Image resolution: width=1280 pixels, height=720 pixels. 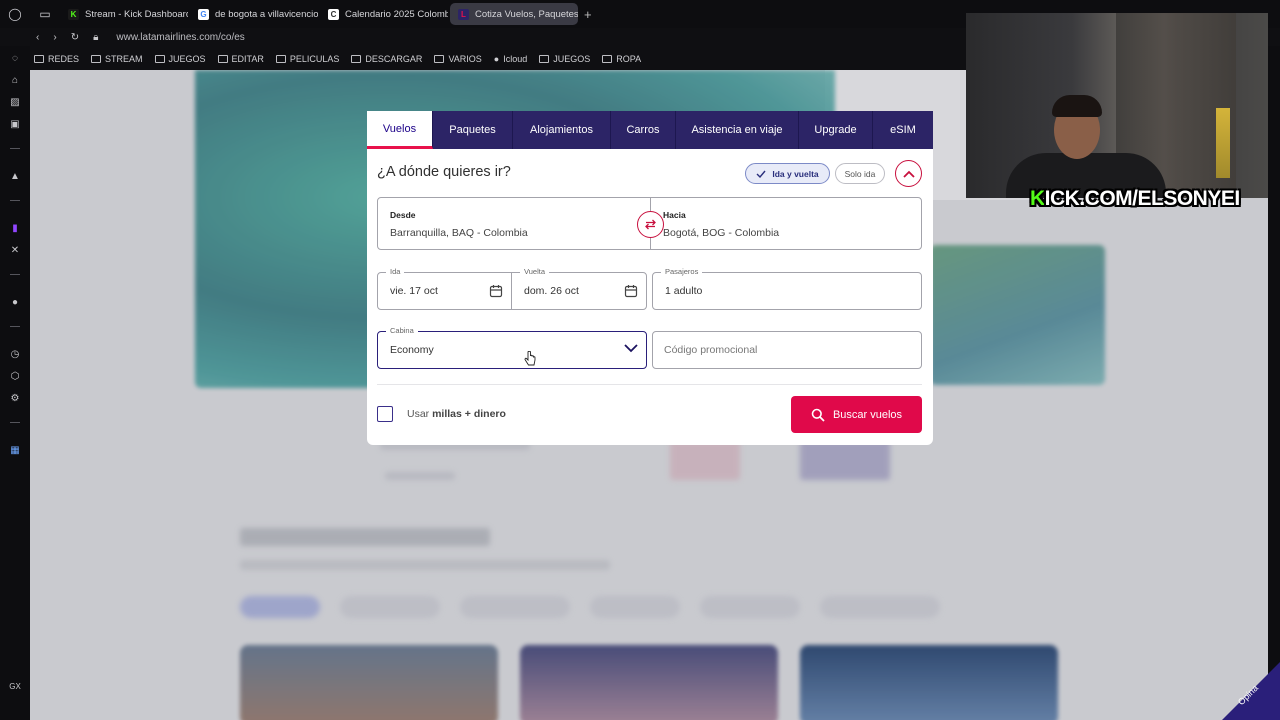 I want to click on kick-channel-watermark: KICK.COM/ELSONYEI, so click(x=1135, y=199).